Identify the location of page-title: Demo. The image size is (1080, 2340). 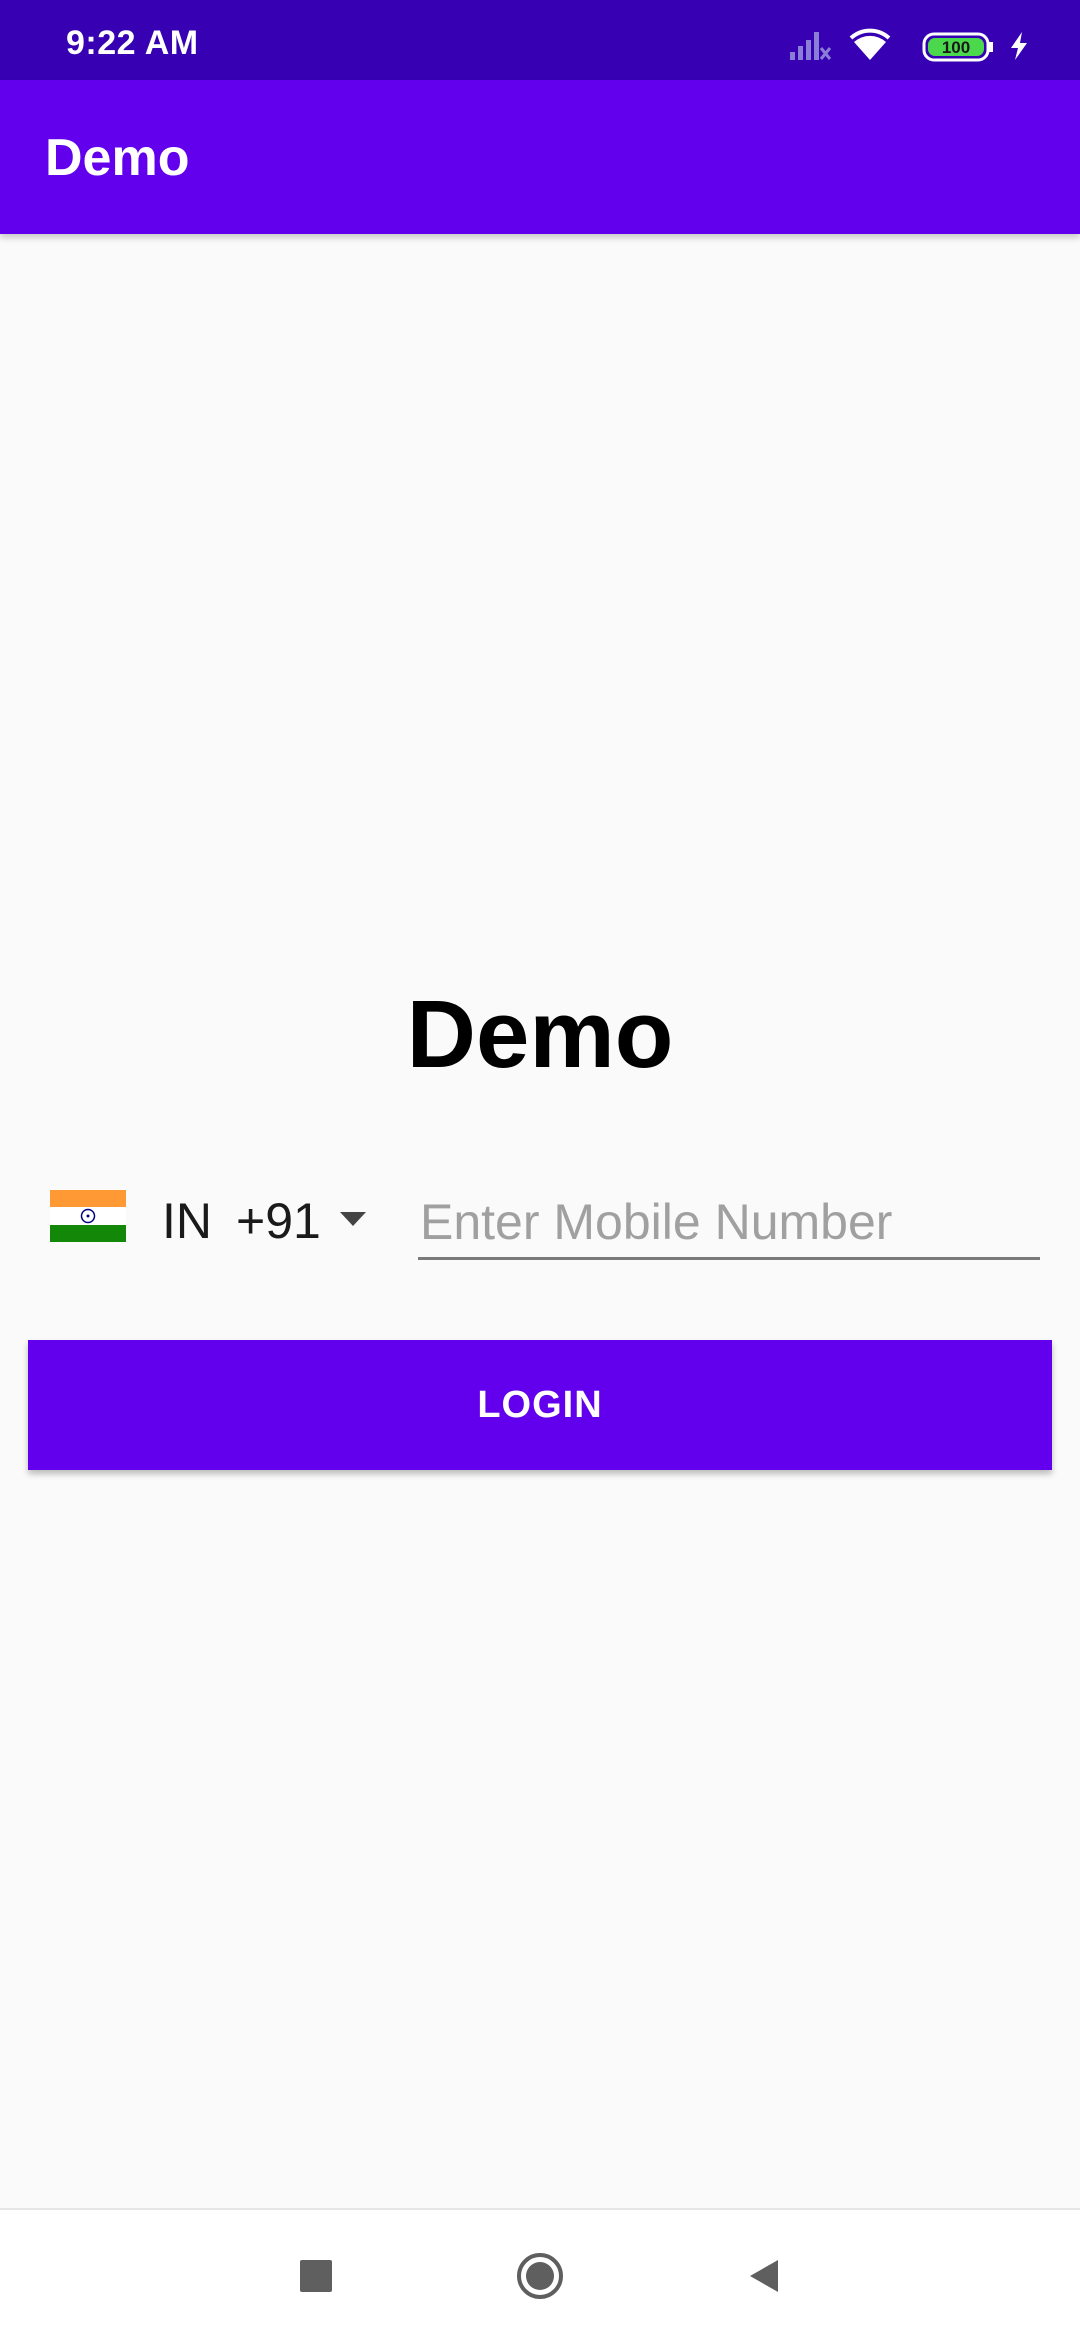
(540, 1034).